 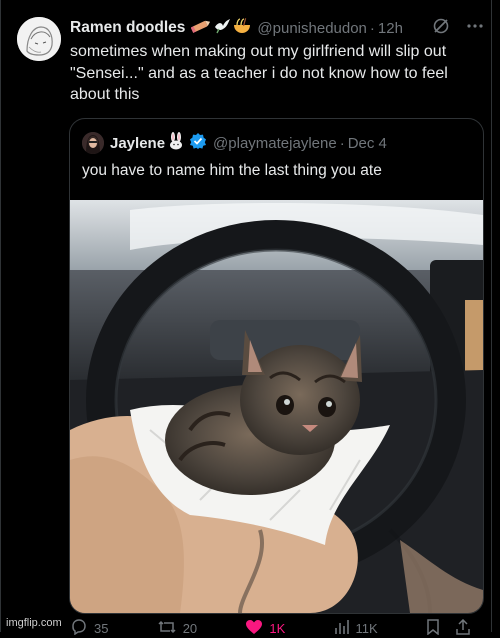 I want to click on quote-author-name: Jaylene, so click(x=137, y=143).